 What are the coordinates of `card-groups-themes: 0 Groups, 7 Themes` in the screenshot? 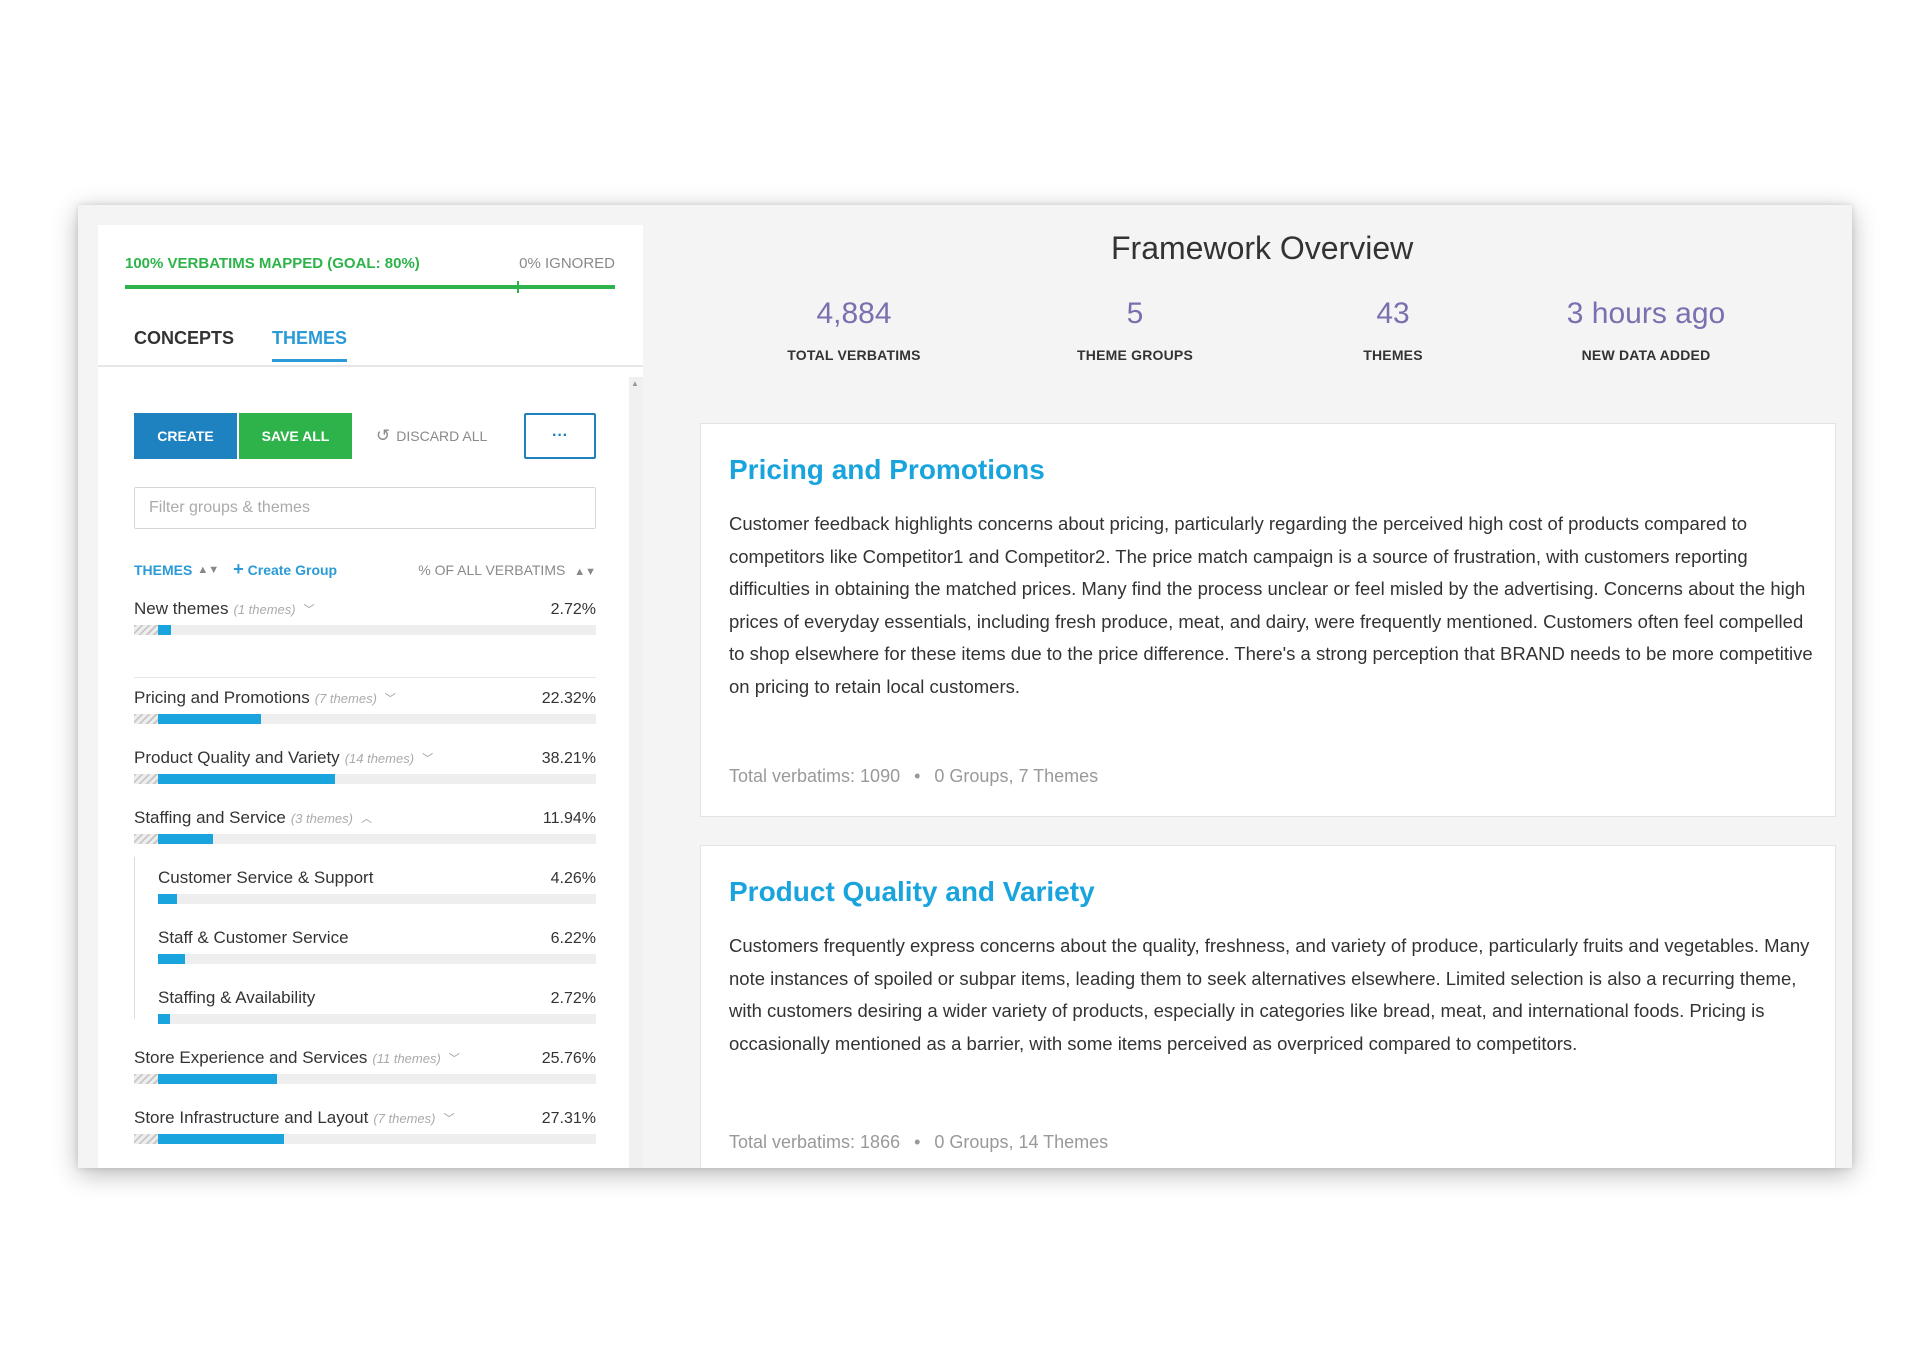 It's located at (1016, 776).